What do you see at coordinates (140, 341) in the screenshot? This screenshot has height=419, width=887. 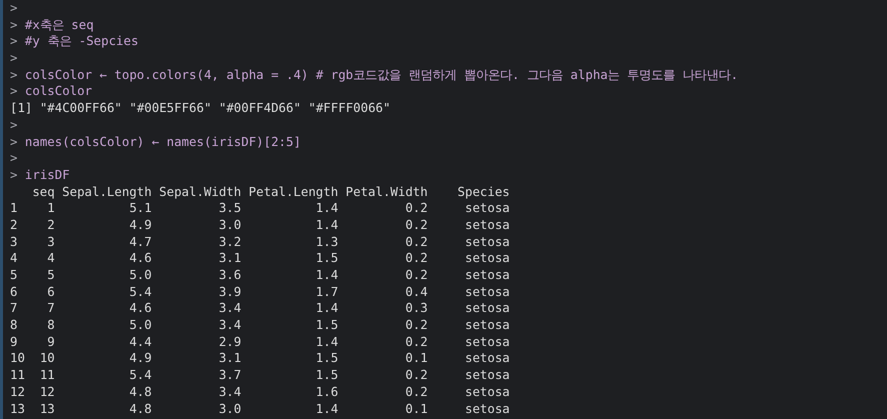 I see `table-cell: 4.4` at bounding box center [140, 341].